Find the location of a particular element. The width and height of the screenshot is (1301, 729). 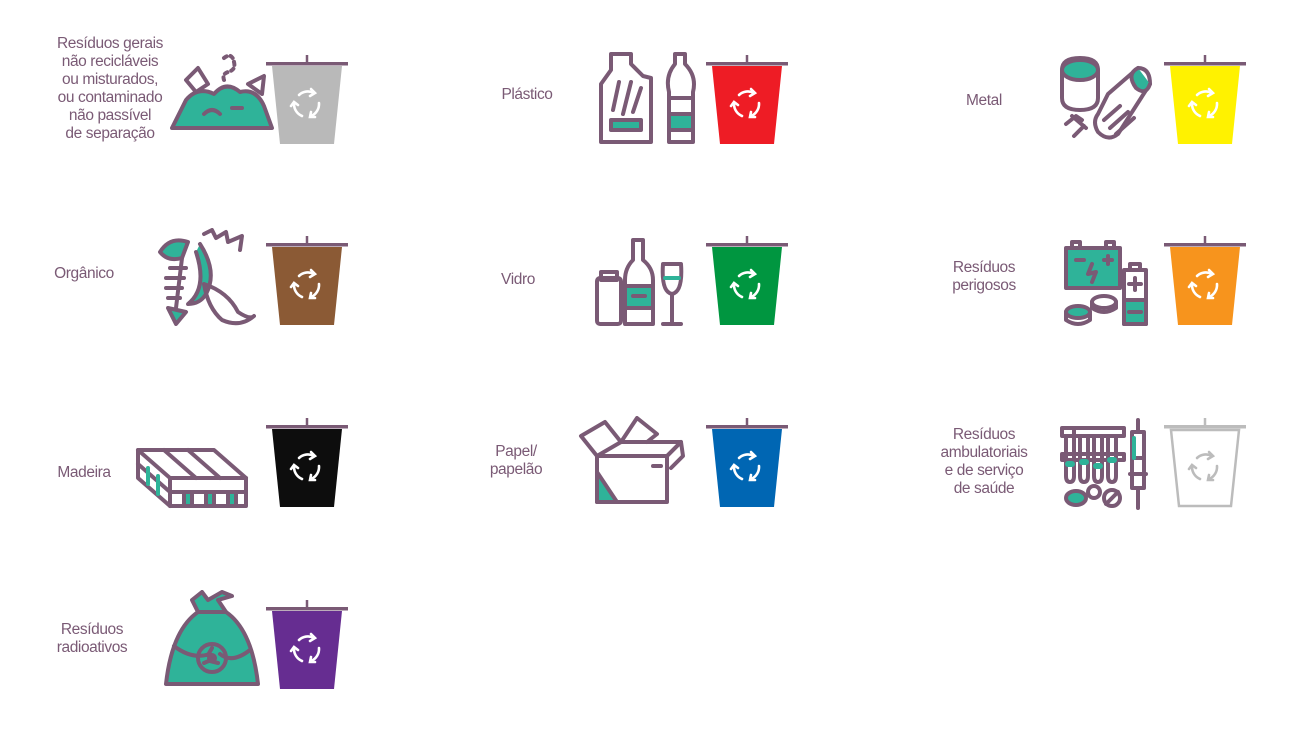

radioactive-bag-icon is located at coordinates (212, 640).